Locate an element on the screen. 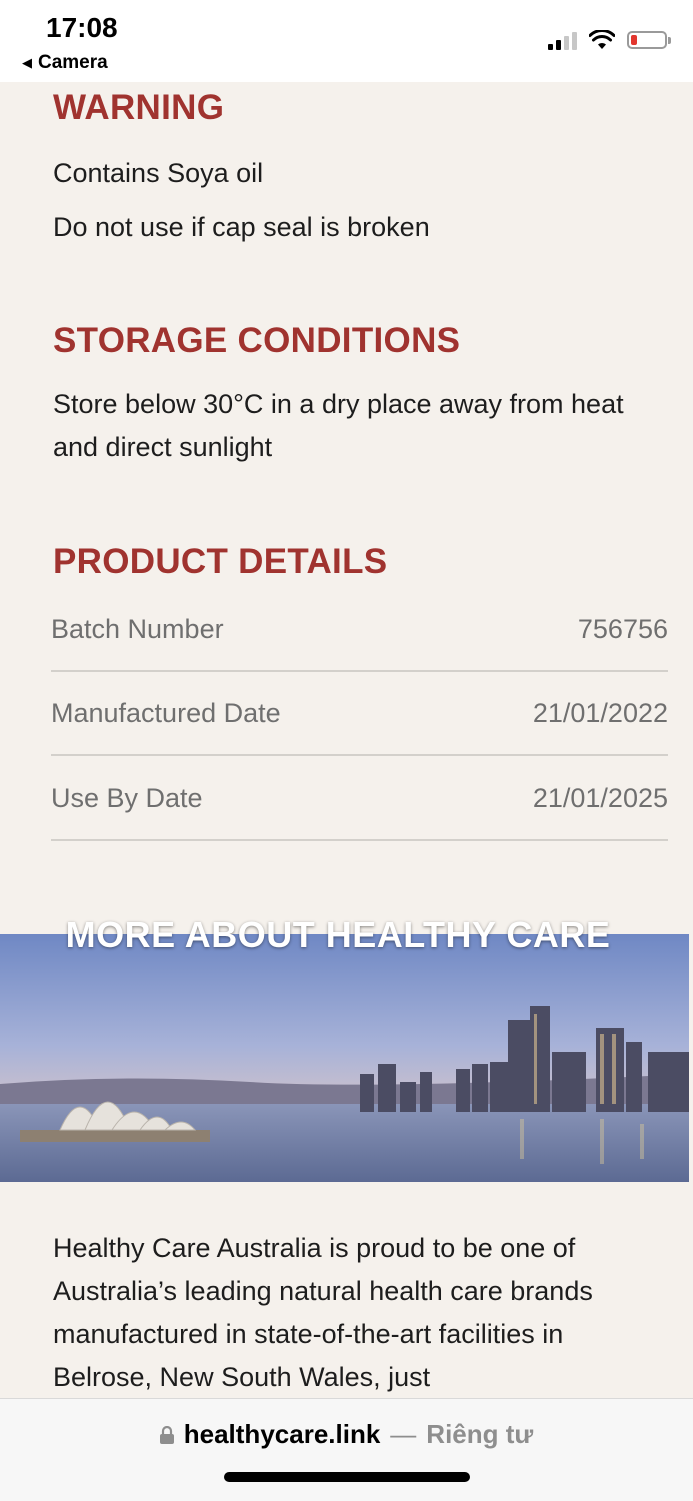 This screenshot has height=1501, width=693. detail-value: 756756 is located at coordinates (622, 628).